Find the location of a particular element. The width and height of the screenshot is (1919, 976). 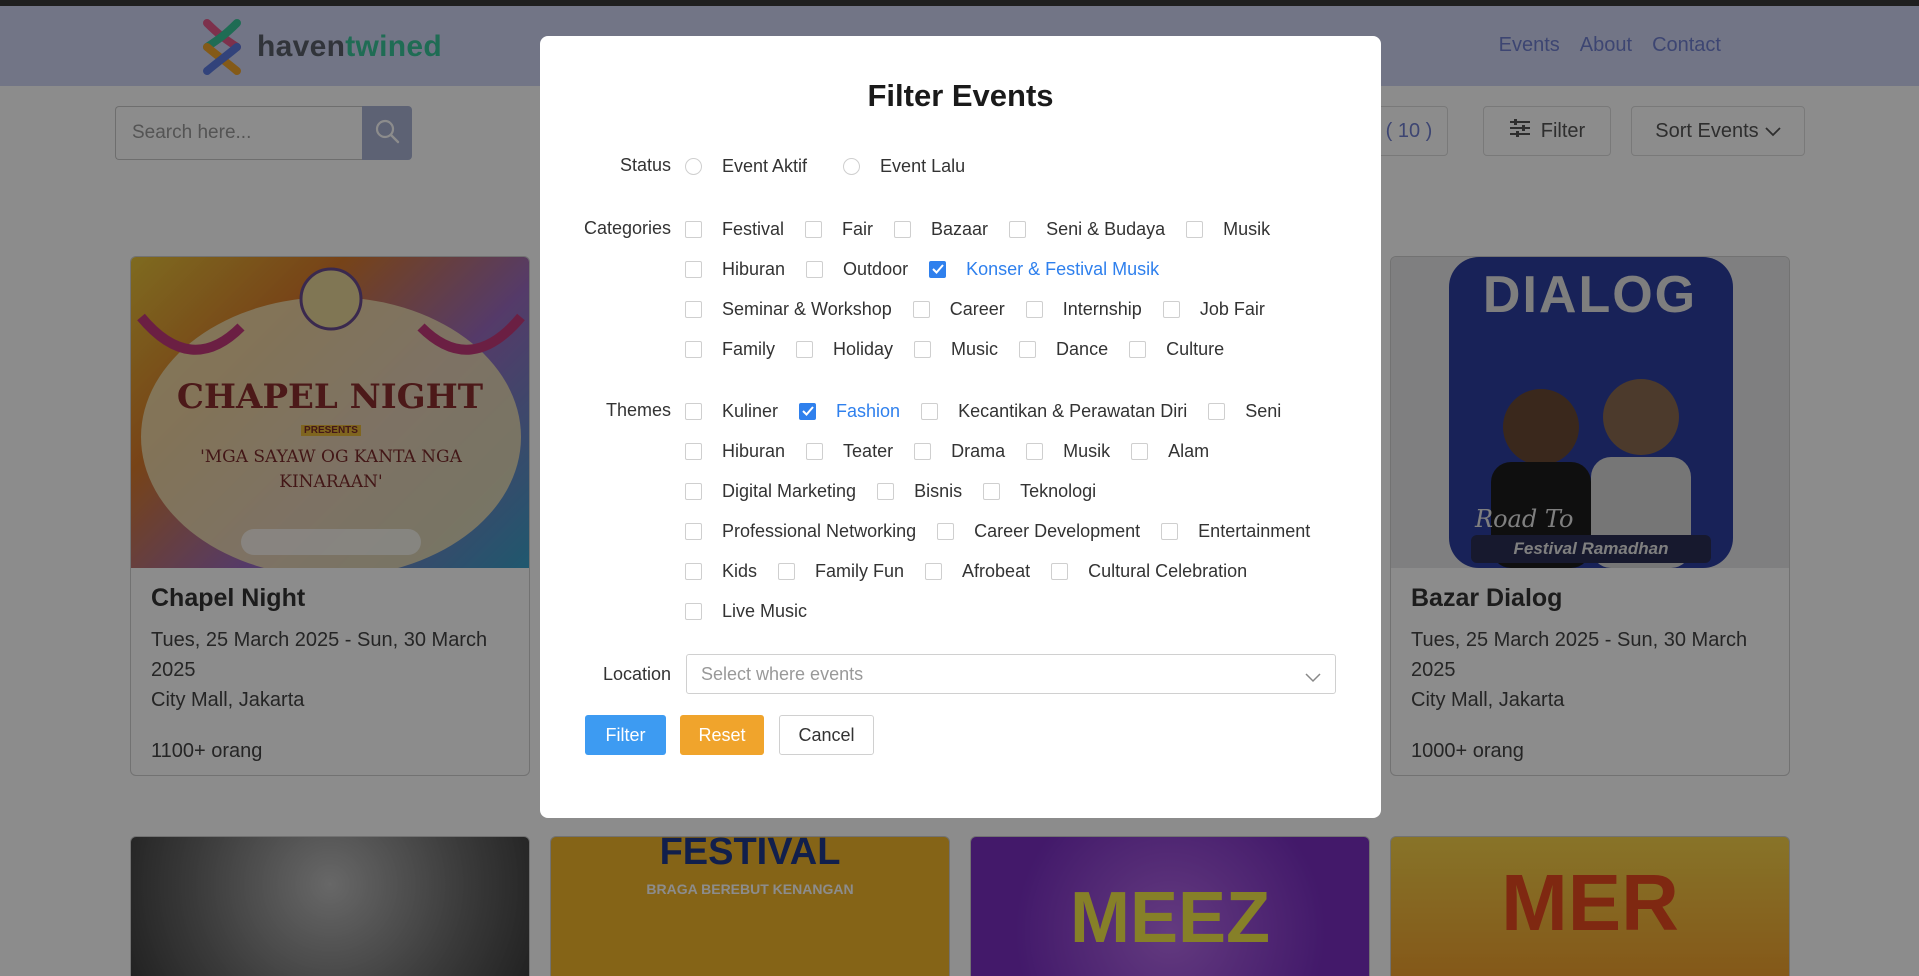

option-label: Family Fun is located at coordinates (860, 570).